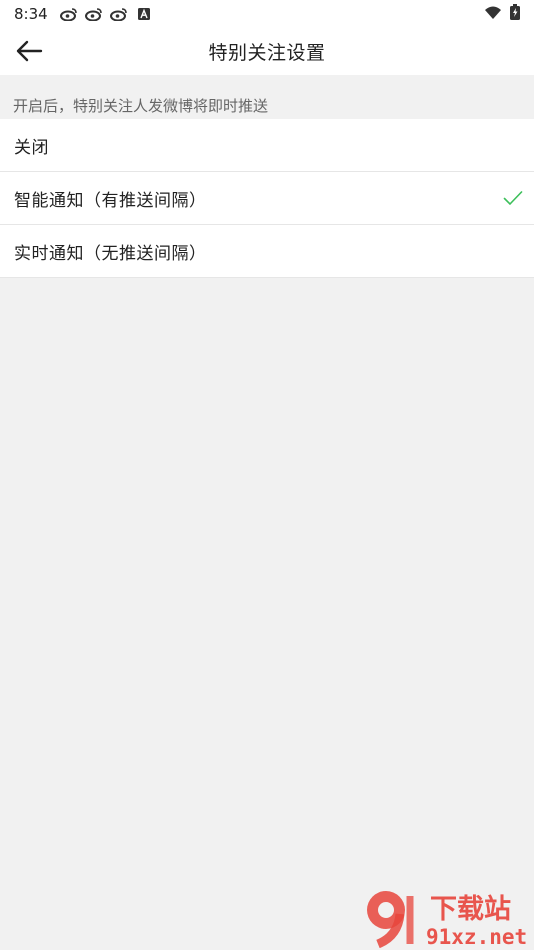 The height and width of the screenshot is (950, 534). What do you see at coordinates (493, 14) in the screenshot?
I see `wifi-icon` at bounding box center [493, 14].